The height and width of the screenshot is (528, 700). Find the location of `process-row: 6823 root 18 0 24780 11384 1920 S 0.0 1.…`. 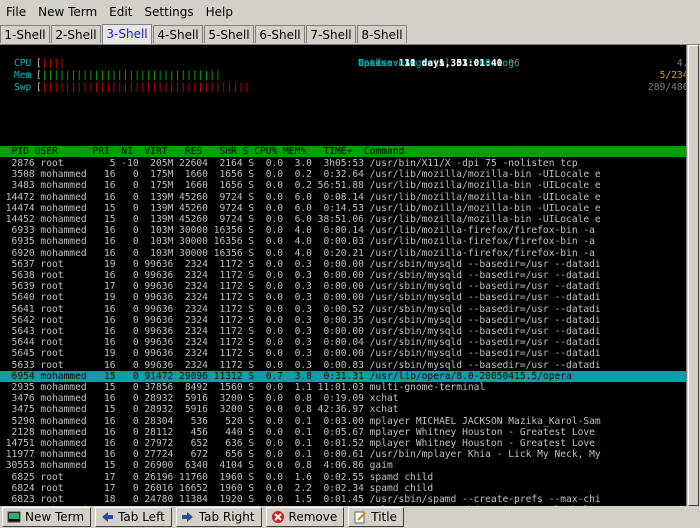

process-row: 6823 root 18 0 24780 11384 1920 S 0.0 1.… is located at coordinates (343, 499).